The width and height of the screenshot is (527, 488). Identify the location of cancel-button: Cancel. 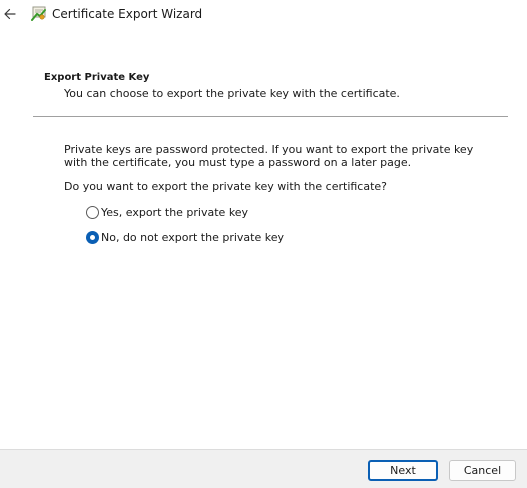
(482, 470).